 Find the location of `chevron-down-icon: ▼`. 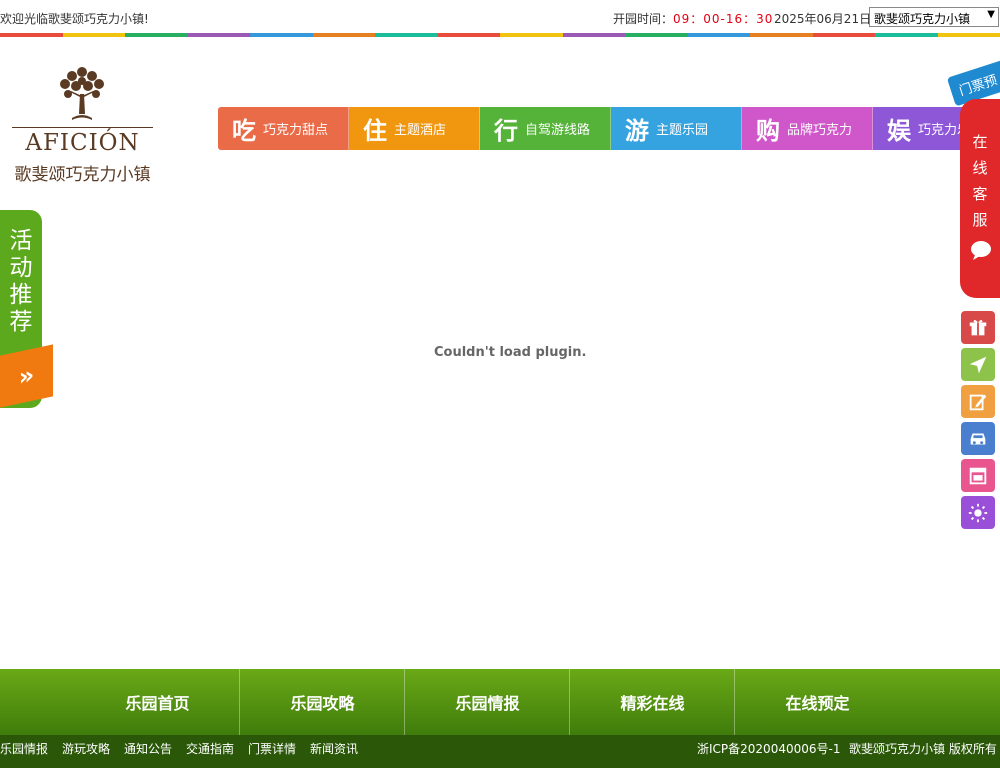

chevron-down-icon: ▼ is located at coordinates (991, 14).